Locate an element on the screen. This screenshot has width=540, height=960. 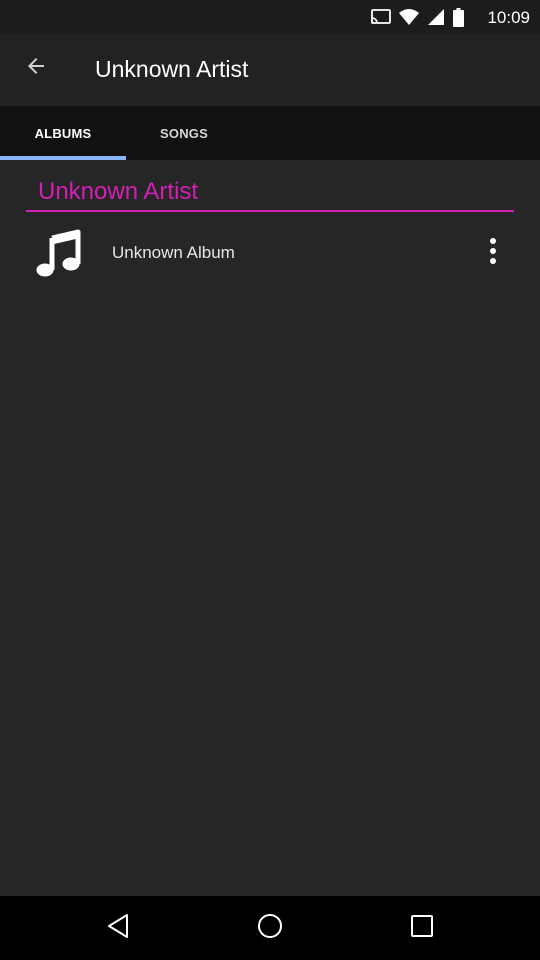
status-icons is located at coordinates (417, 17).